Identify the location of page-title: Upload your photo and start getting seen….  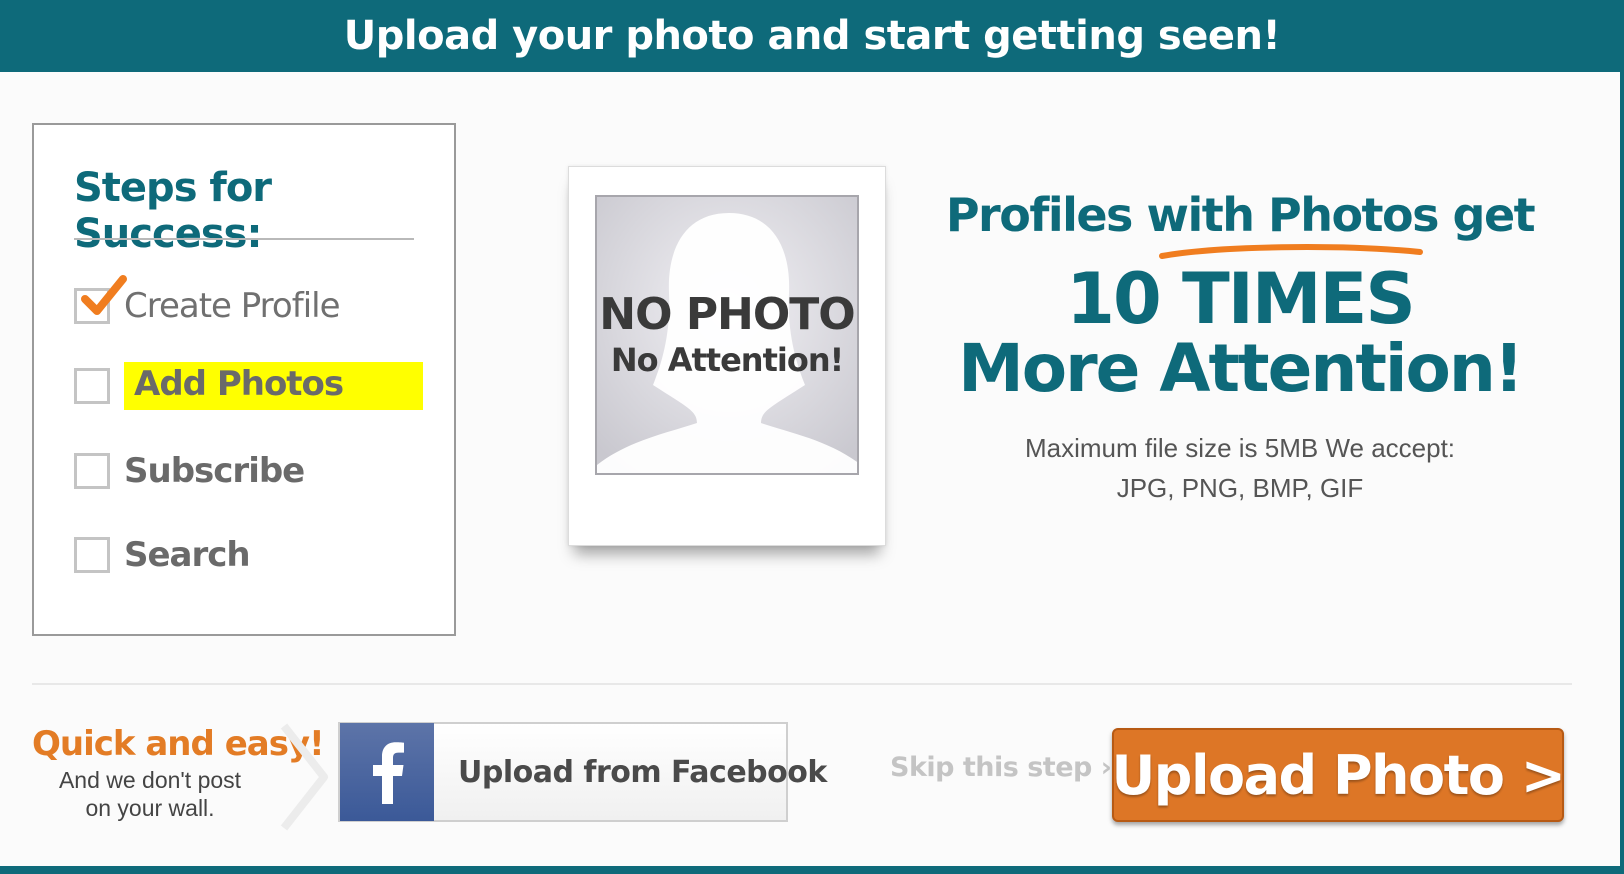
(812, 36).